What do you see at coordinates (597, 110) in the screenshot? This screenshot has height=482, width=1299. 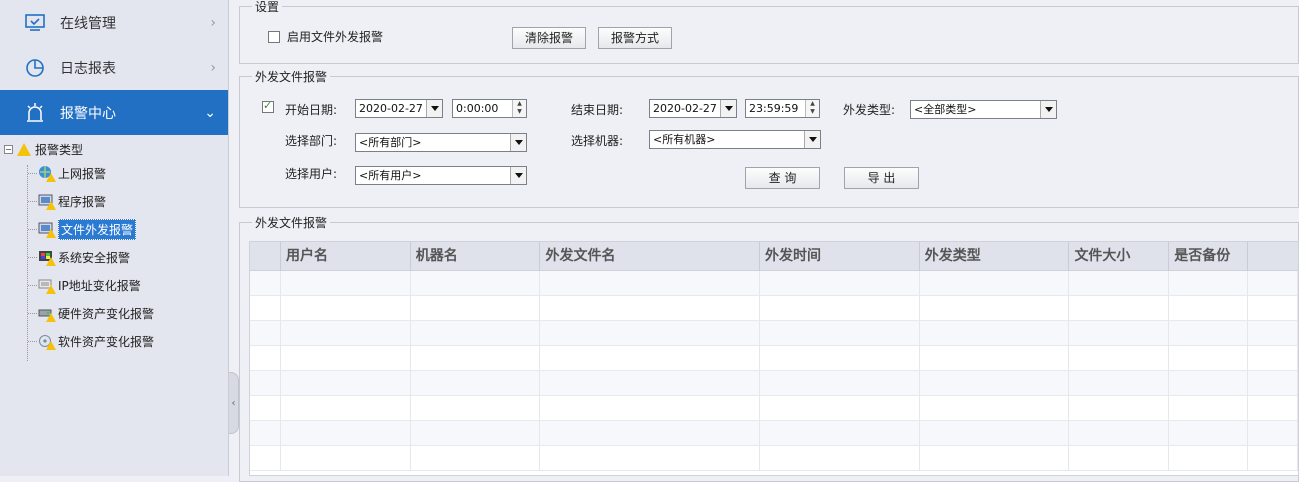 I see `end-date-label: 结束日期:` at bounding box center [597, 110].